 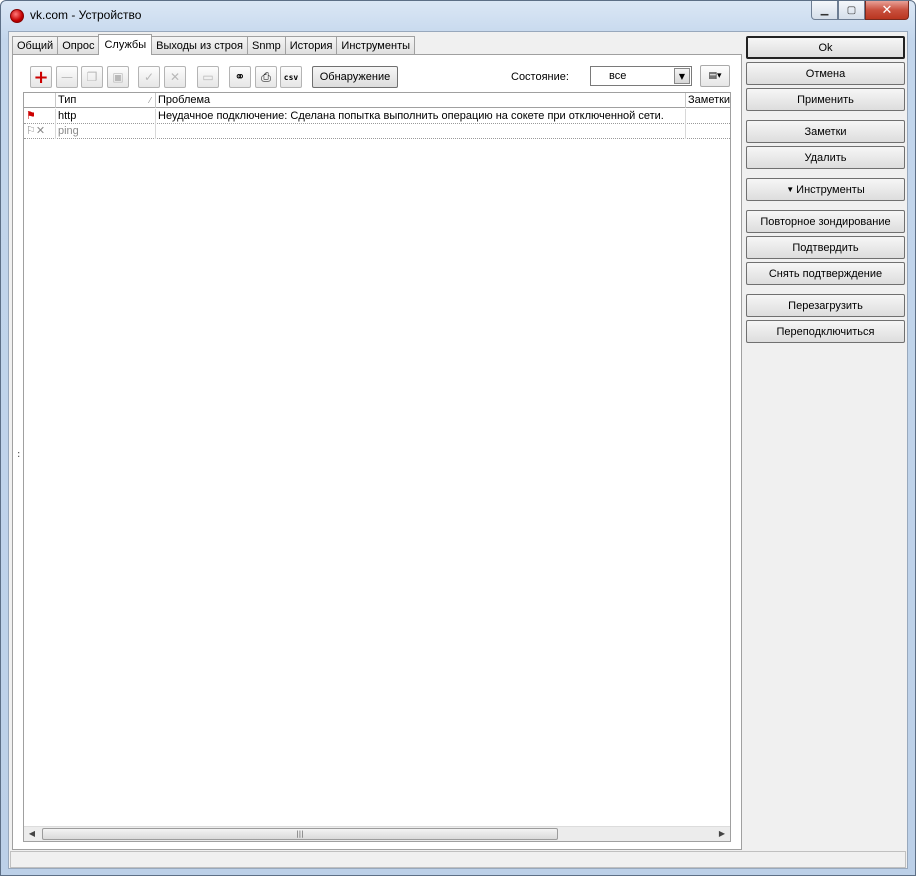 I want to click on close-icon: ✕, so click(x=887, y=10).